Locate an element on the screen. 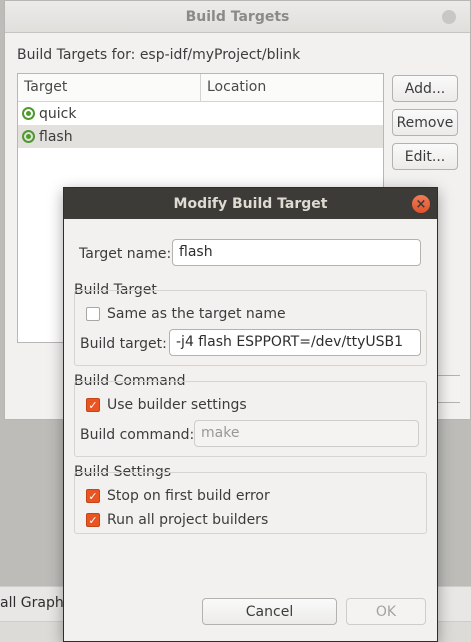 This screenshot has width=471, height=642. same-as-target-checkbox: Same as the target name is located at coordinates (186, 314).